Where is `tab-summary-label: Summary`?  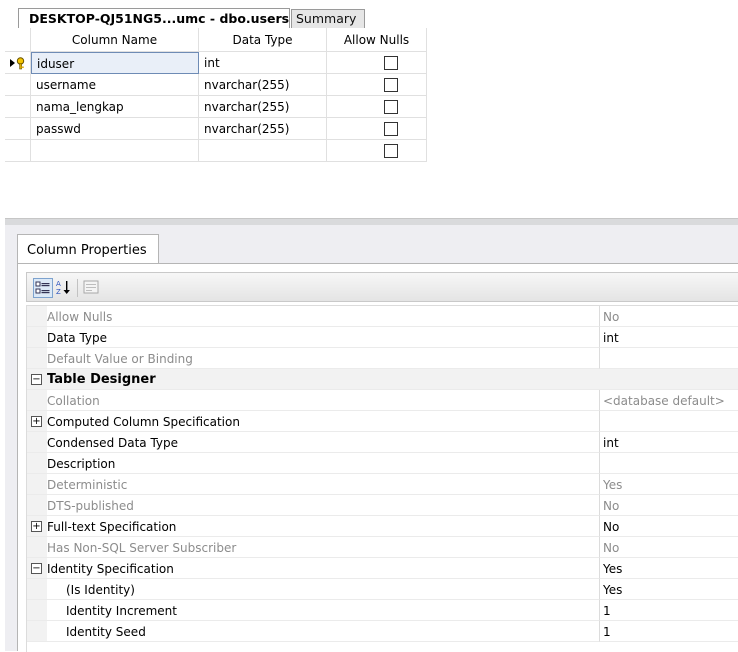
tab-summary-label: Summary is located at coordinates (326, 18).